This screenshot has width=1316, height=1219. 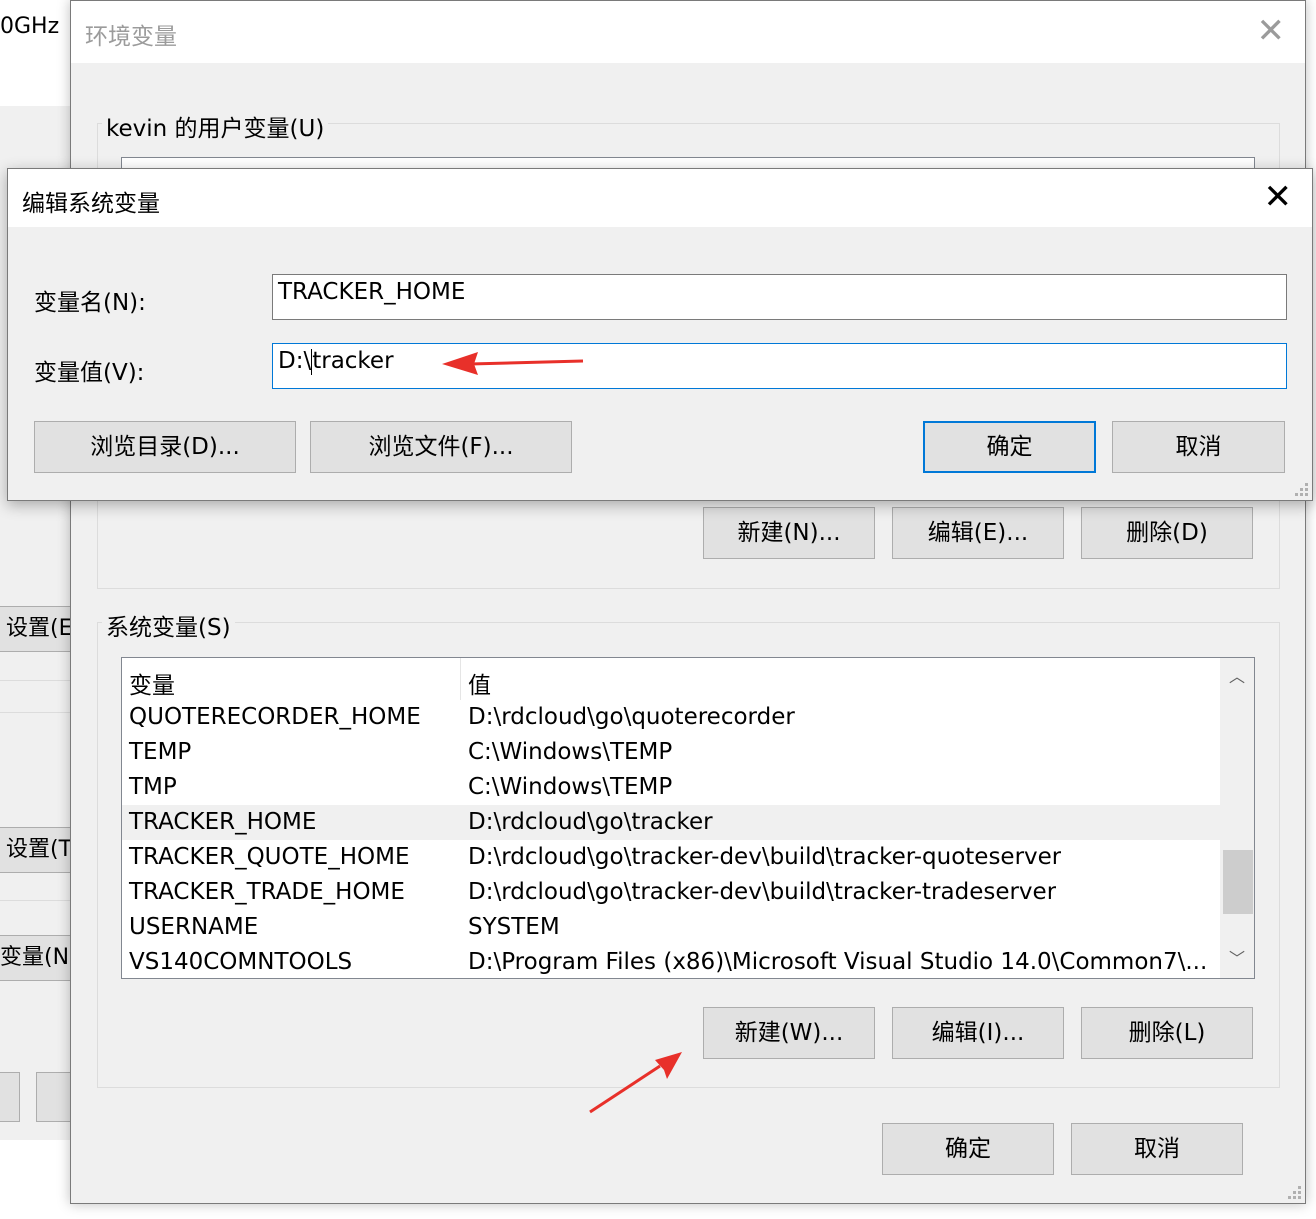 I want to click on chevron-up-icon: ︿, so click(x=1237, y=677).